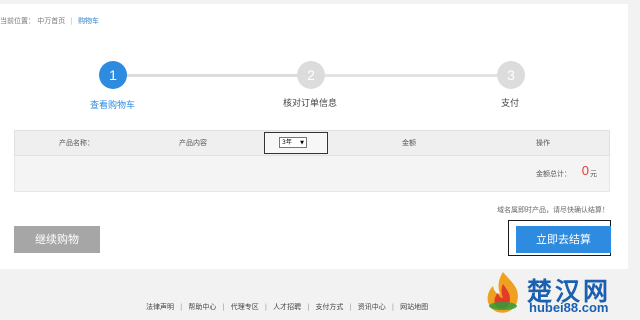 This screenshot has width=640, height=320. Describe the element at coordinates (17, 21) in the screenshot. I see `breadcrumb-prefix: 当前位置：` at that location.